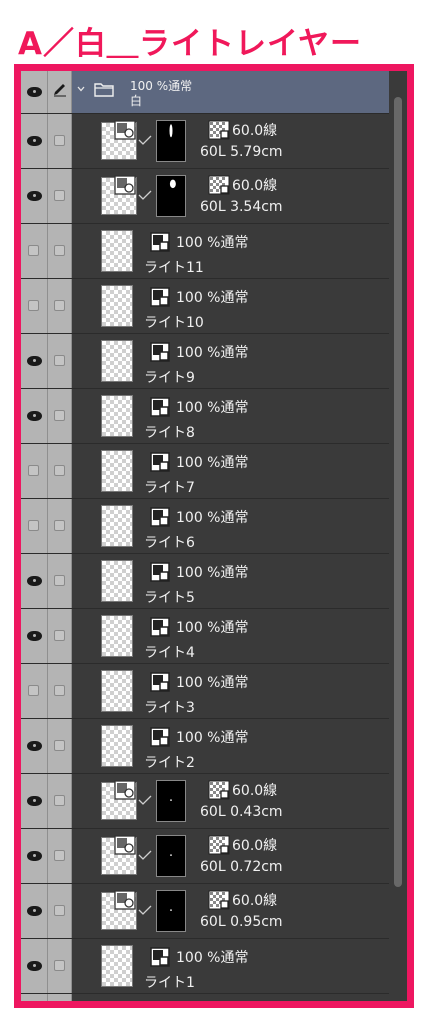 The height and width of the screenshot is (1024, 432). I want to click on layer-row: 100 %通常 ライト2, so click(205, 746).